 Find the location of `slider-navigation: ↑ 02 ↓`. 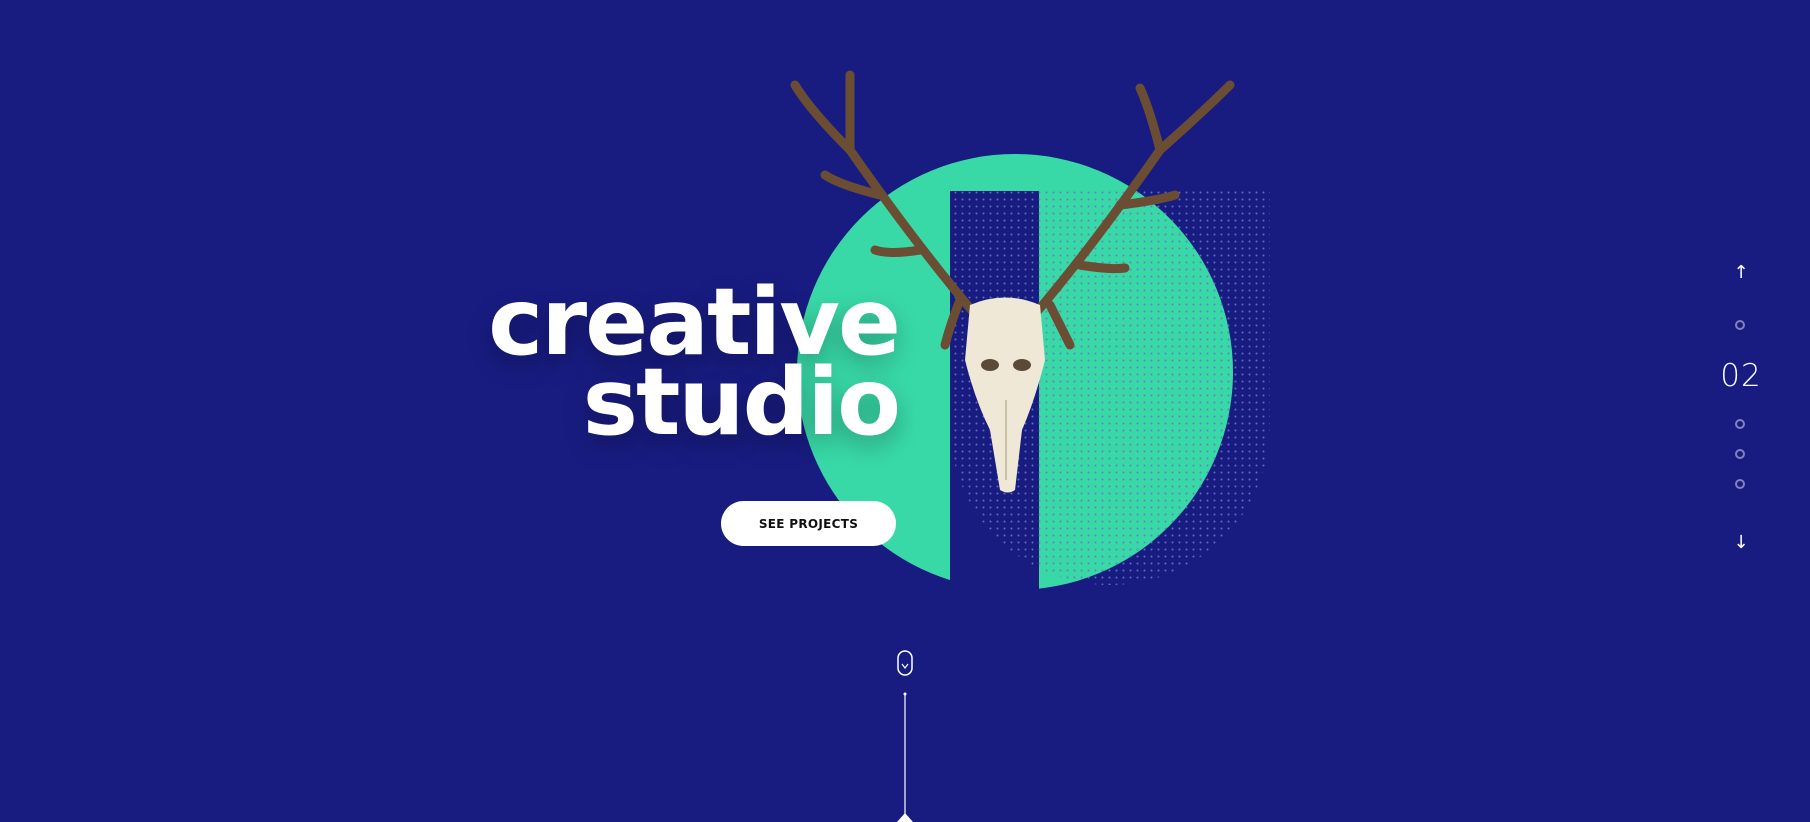

slider-navigation: ↑ 02 ↓ is located at coordinates (1741, 410).